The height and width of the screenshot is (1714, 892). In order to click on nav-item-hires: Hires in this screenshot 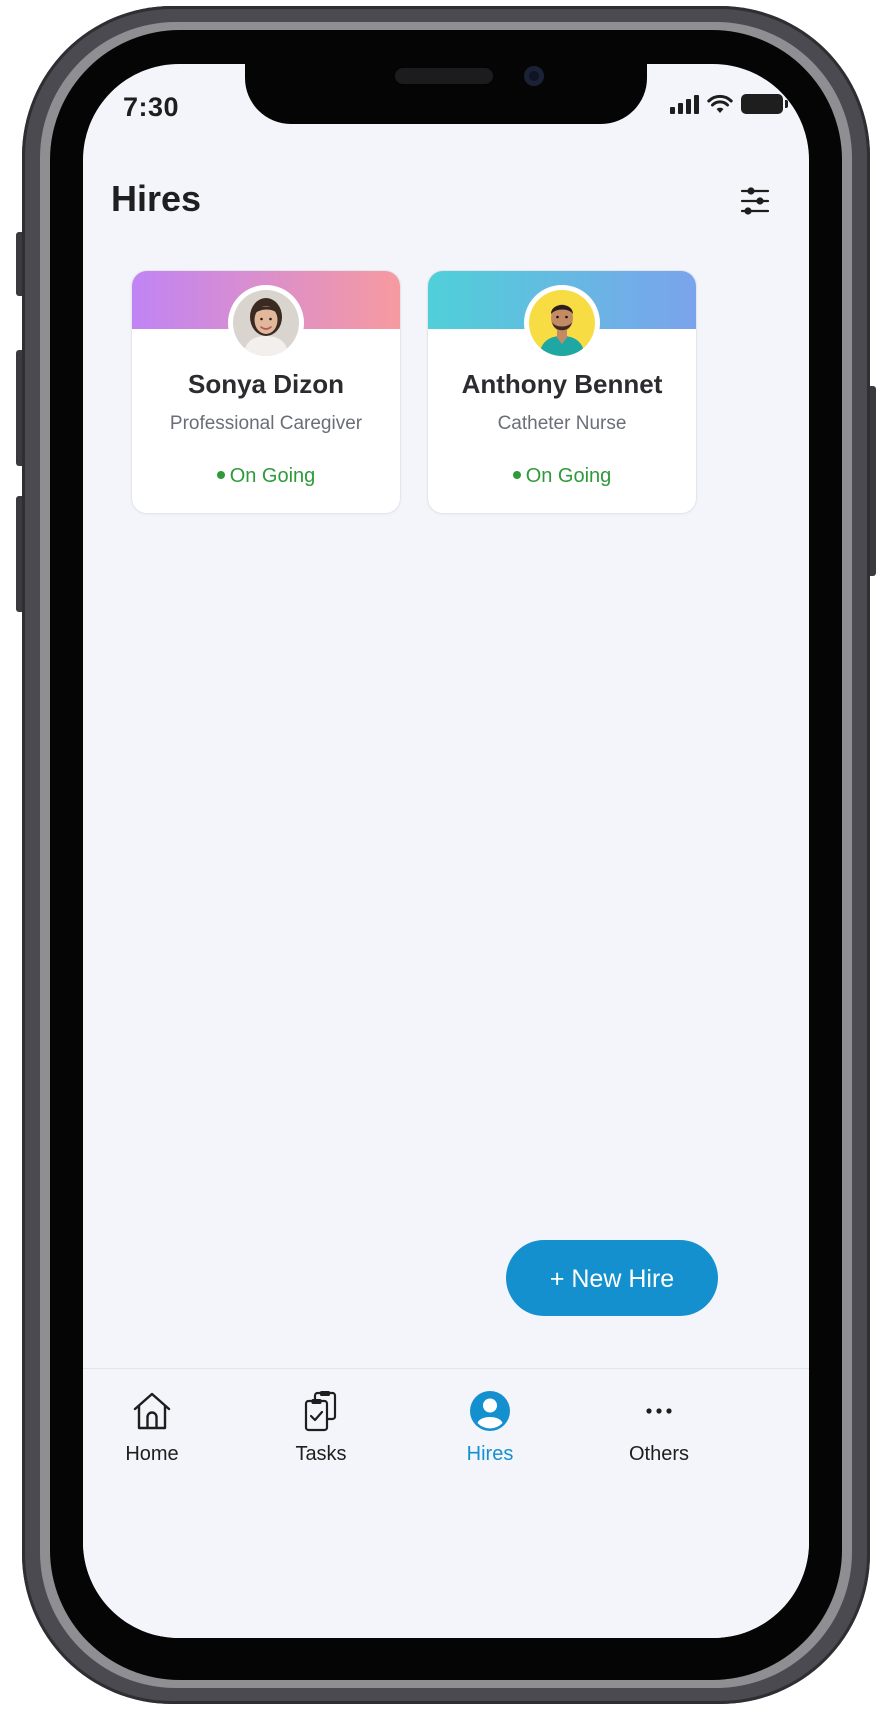, I will do `click(490, 1427)`.